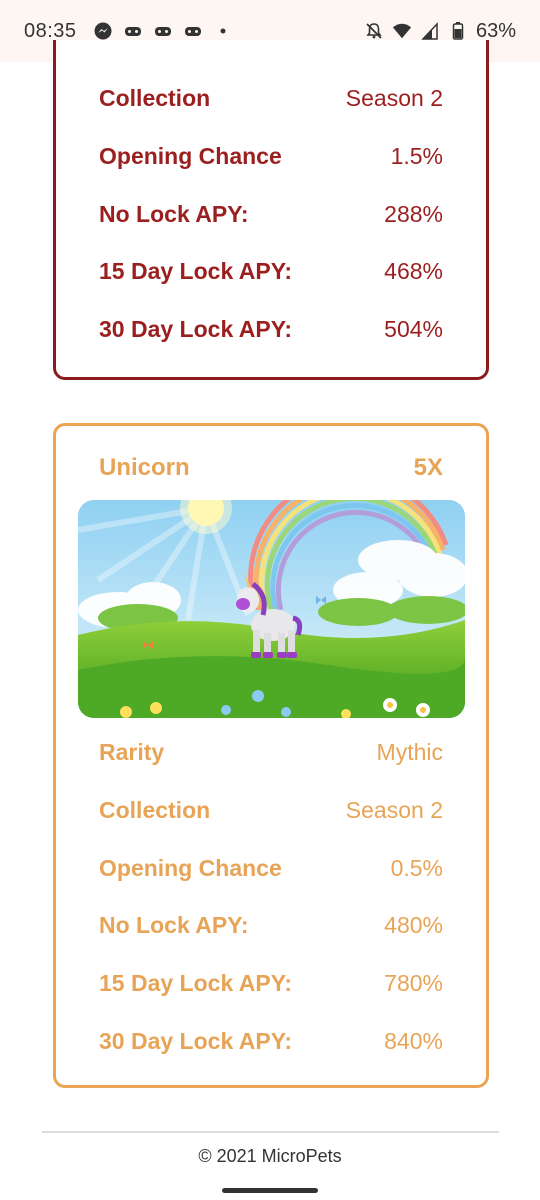 Image resolution: width=540 pixels, height=1200 pixels. I want to click on pet-name: Unicorn, so click(144, 467).